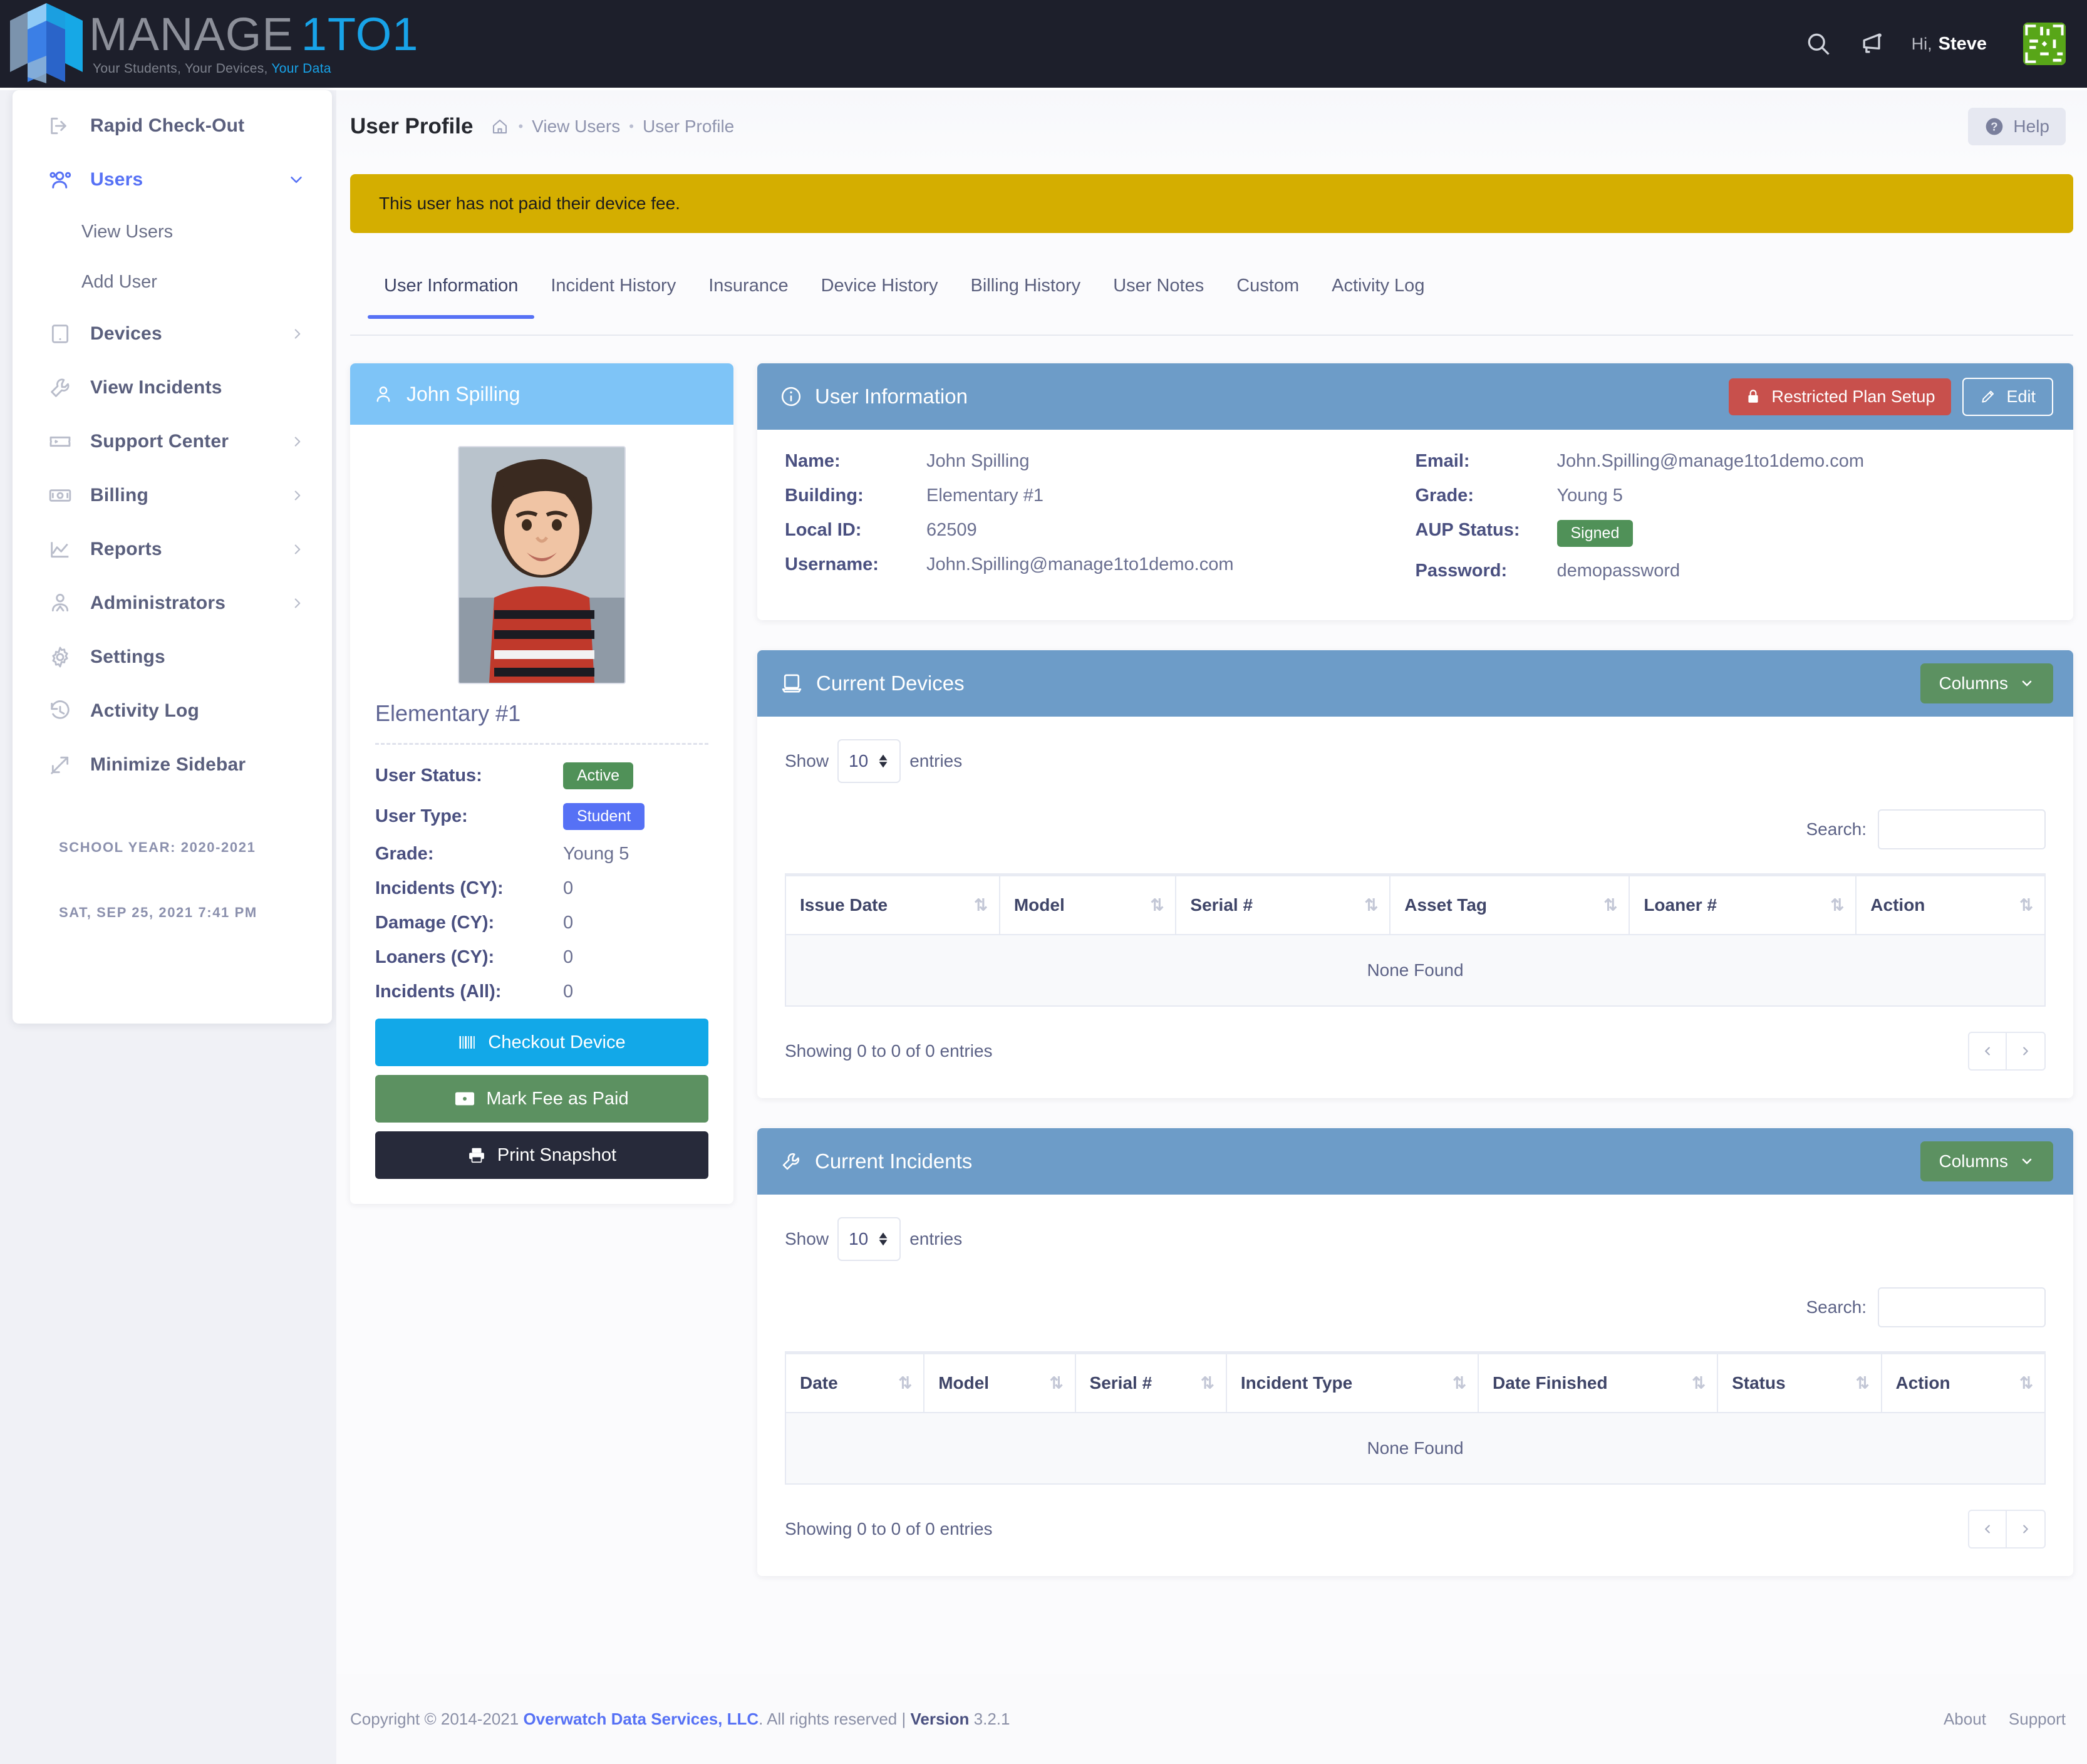  Describe the element at coordinates (1743, 905) in the screenshot. I see `devices-col-loaner: Loaner # ⇅` at that location.